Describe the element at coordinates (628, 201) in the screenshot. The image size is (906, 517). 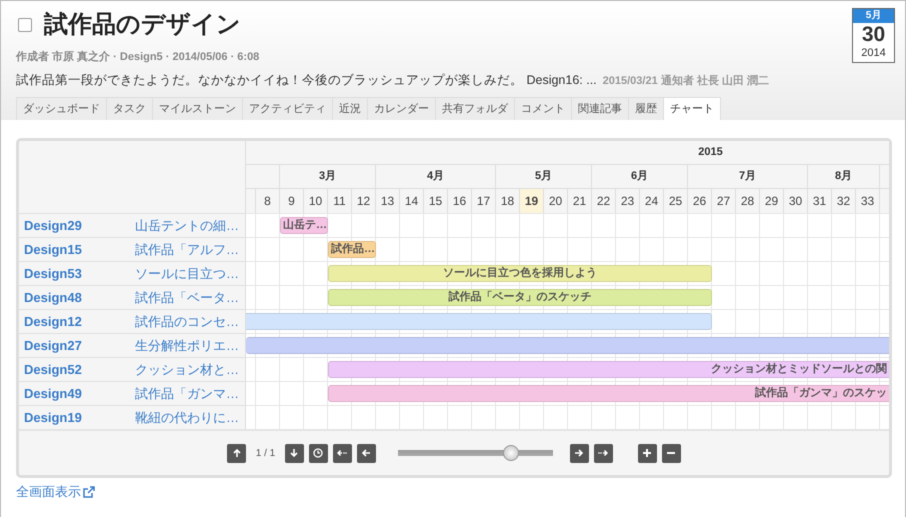
I see `day-cell: 23` at that location.